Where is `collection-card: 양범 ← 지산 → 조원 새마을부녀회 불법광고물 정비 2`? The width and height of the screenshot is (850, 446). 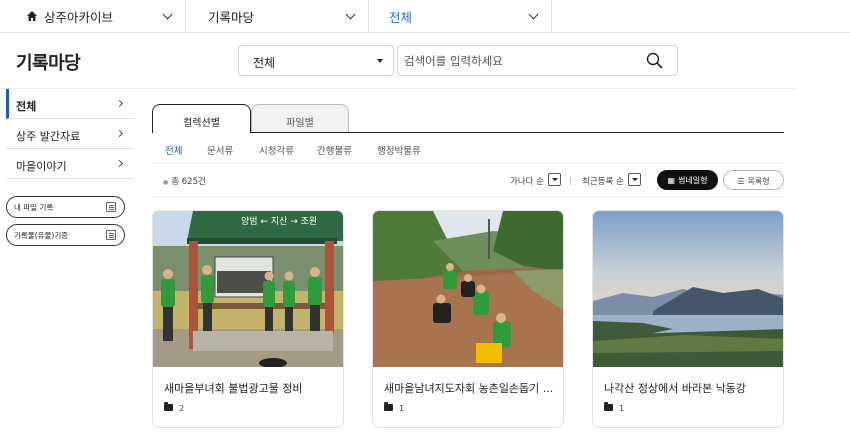
collection-card: 양범 ← 지산 → 조원 새마을부녀회 불법광고물 정비 2 is located at coordinates (248, 319).